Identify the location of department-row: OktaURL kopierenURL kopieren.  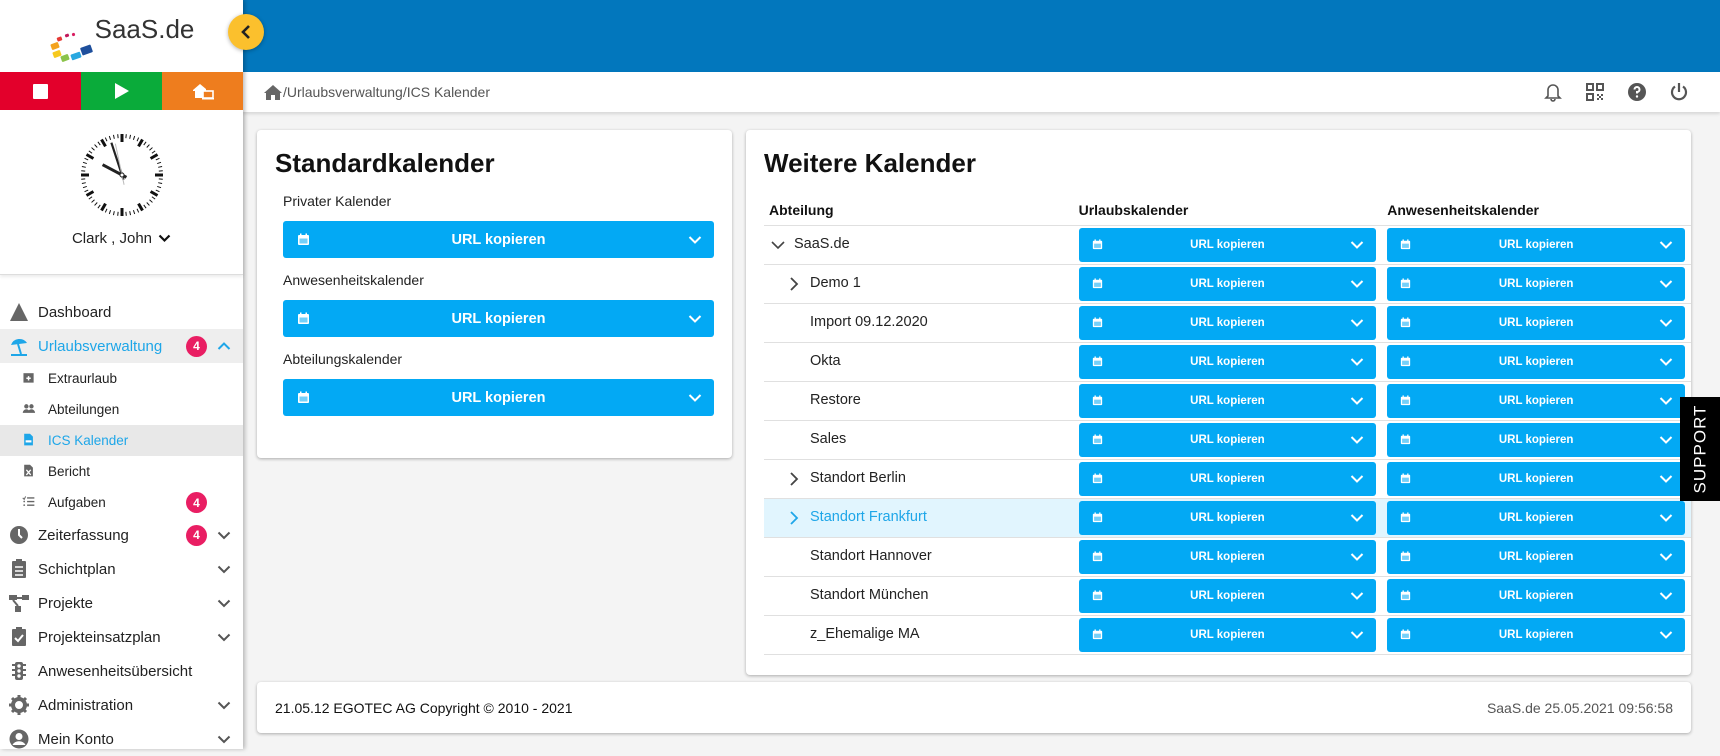
(1227, 361).